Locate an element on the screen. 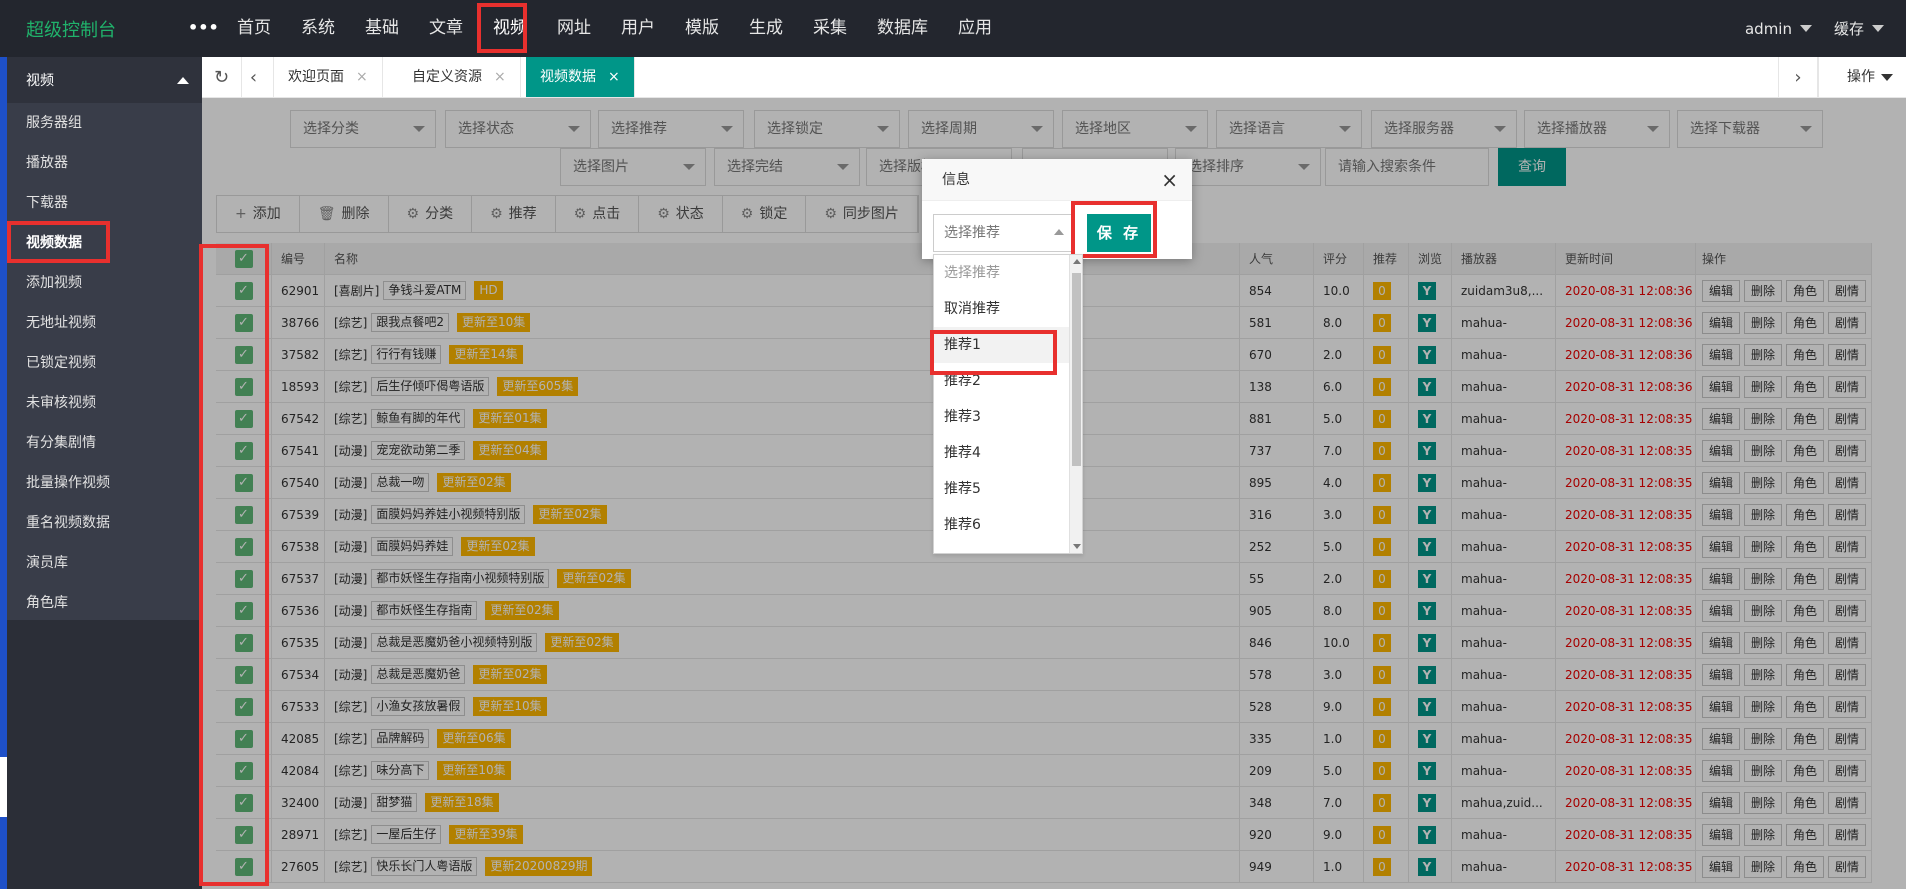  collapse-icon is located at coordinates (183, 80).